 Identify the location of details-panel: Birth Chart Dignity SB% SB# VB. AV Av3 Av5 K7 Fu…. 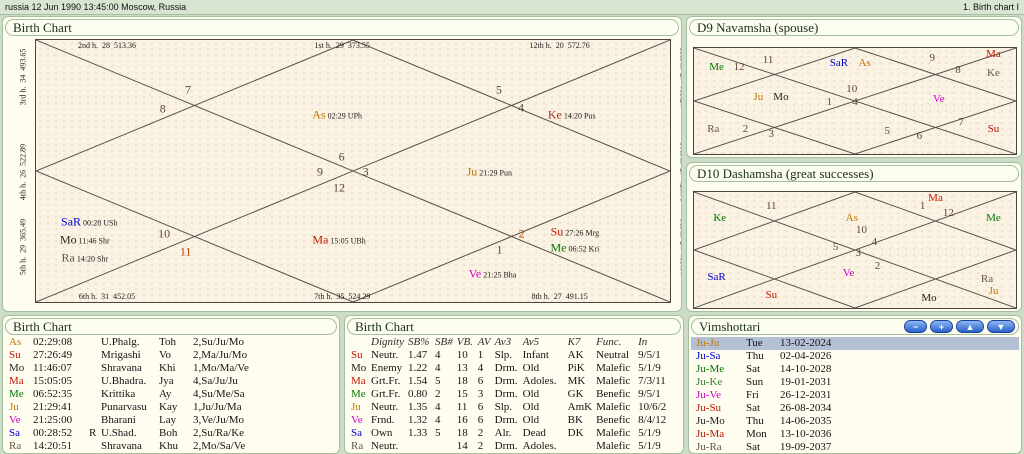
(514, 384).